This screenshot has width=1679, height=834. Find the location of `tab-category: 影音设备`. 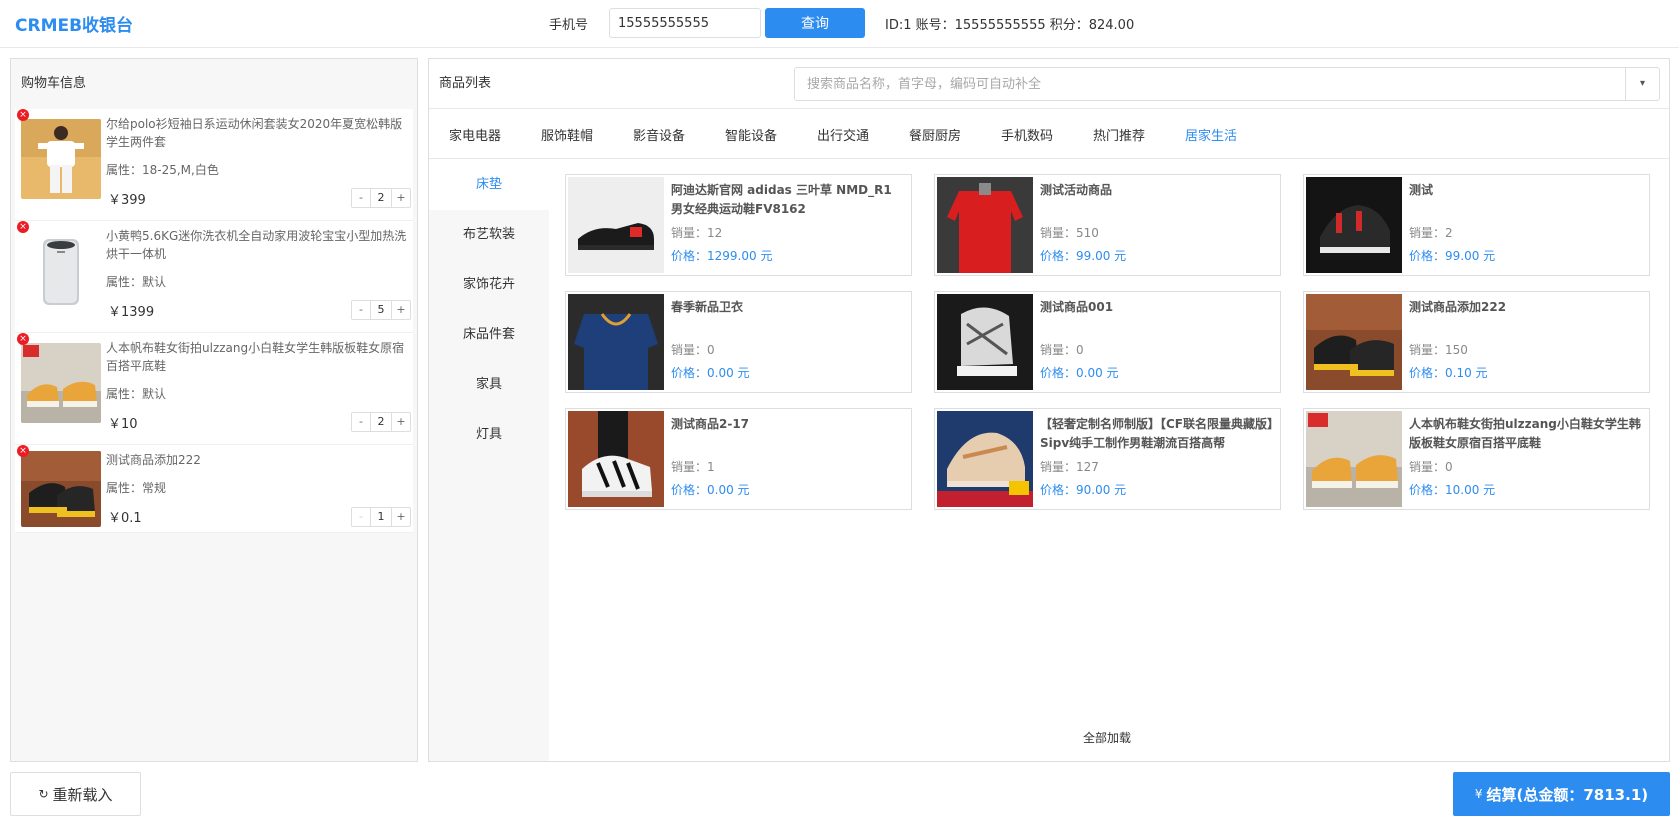

tab-category: 影音设备 is located at coordinates (659, 134).